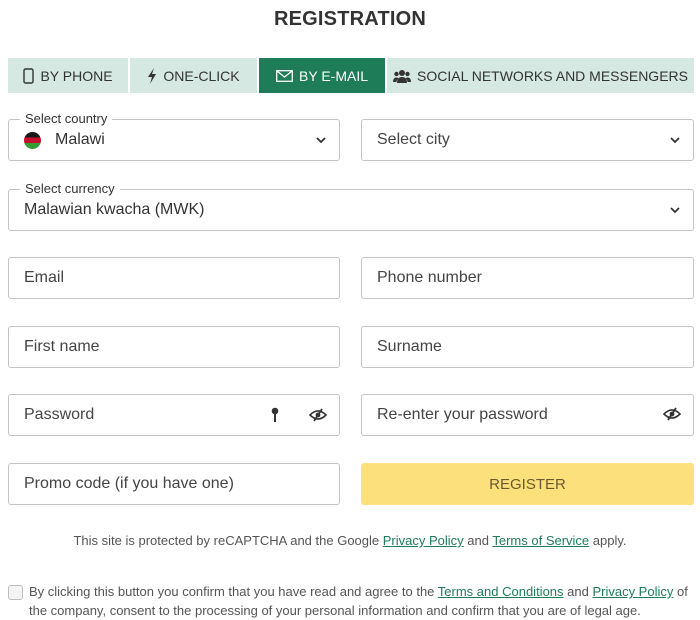  I want to click on password-field: Password, so click(174, 415).